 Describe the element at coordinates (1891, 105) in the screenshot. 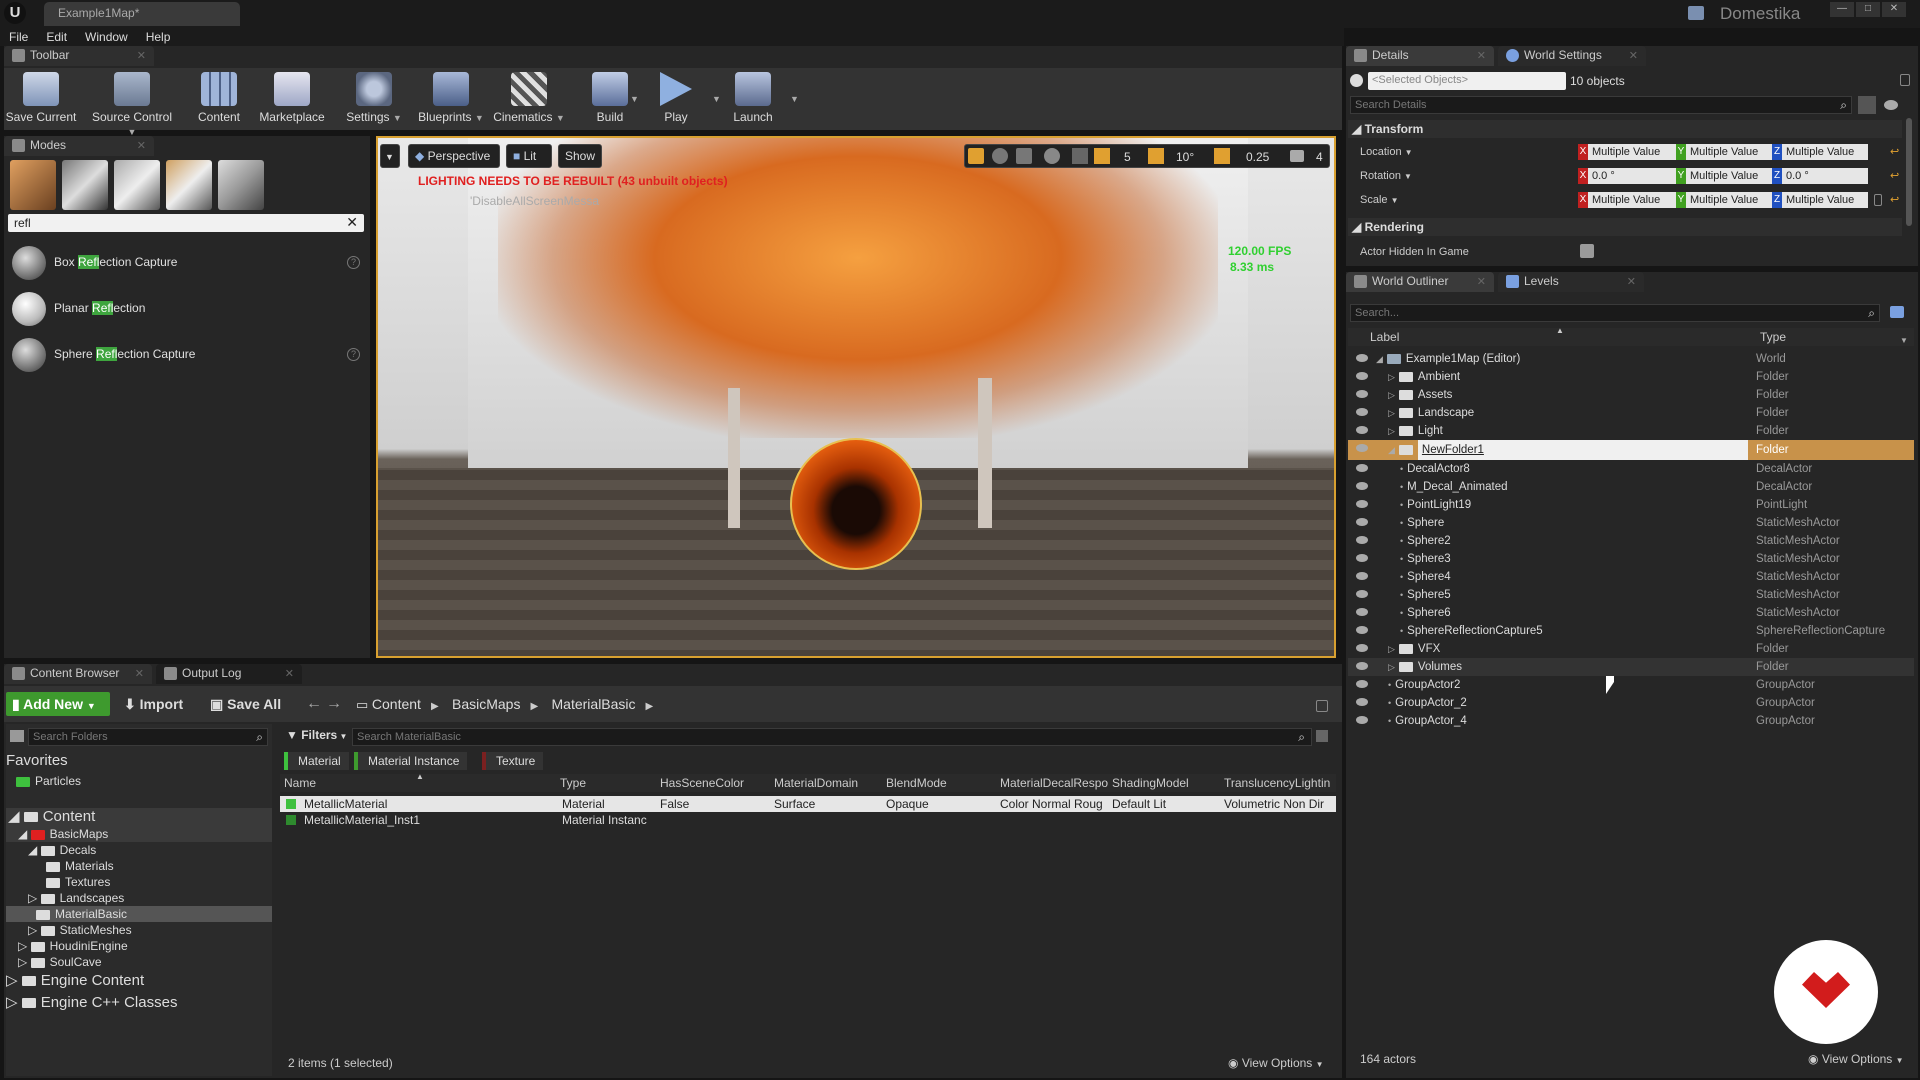

I see `eye-icon` at that location.